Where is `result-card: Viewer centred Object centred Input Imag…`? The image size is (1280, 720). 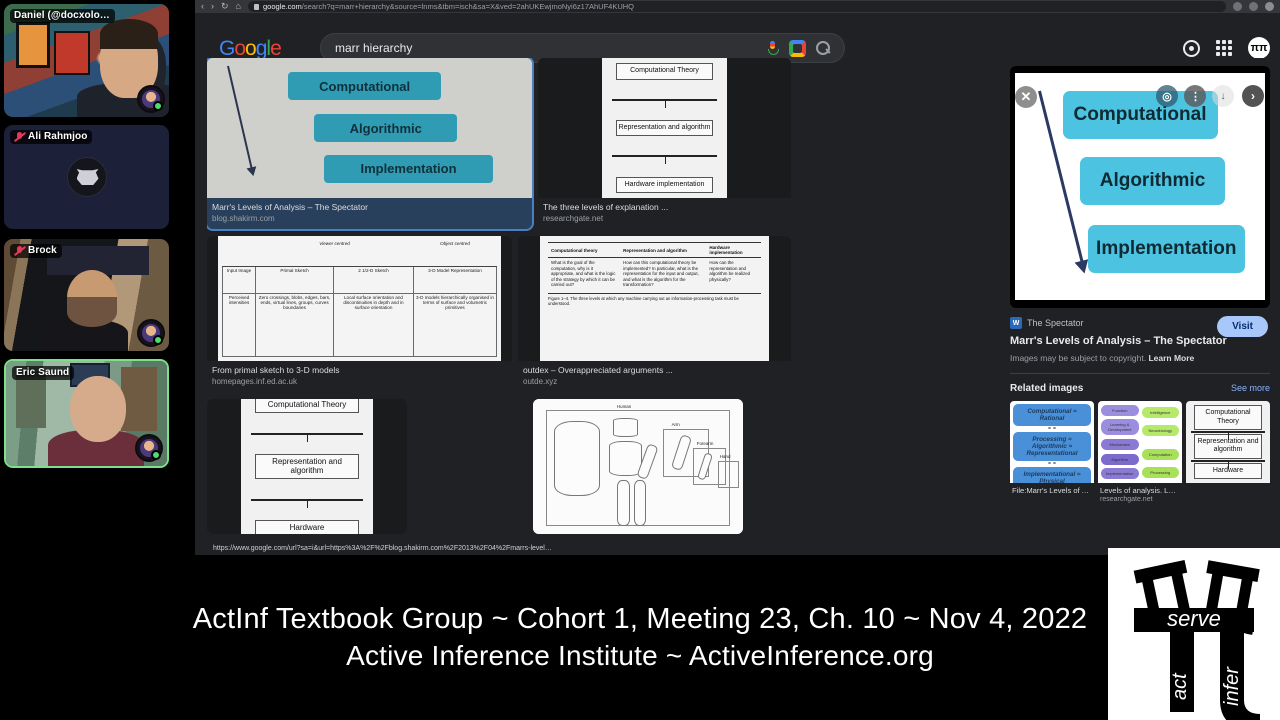 result-card: Viewer centred Object centred Input Imag… is located at coordinates (359, 314).